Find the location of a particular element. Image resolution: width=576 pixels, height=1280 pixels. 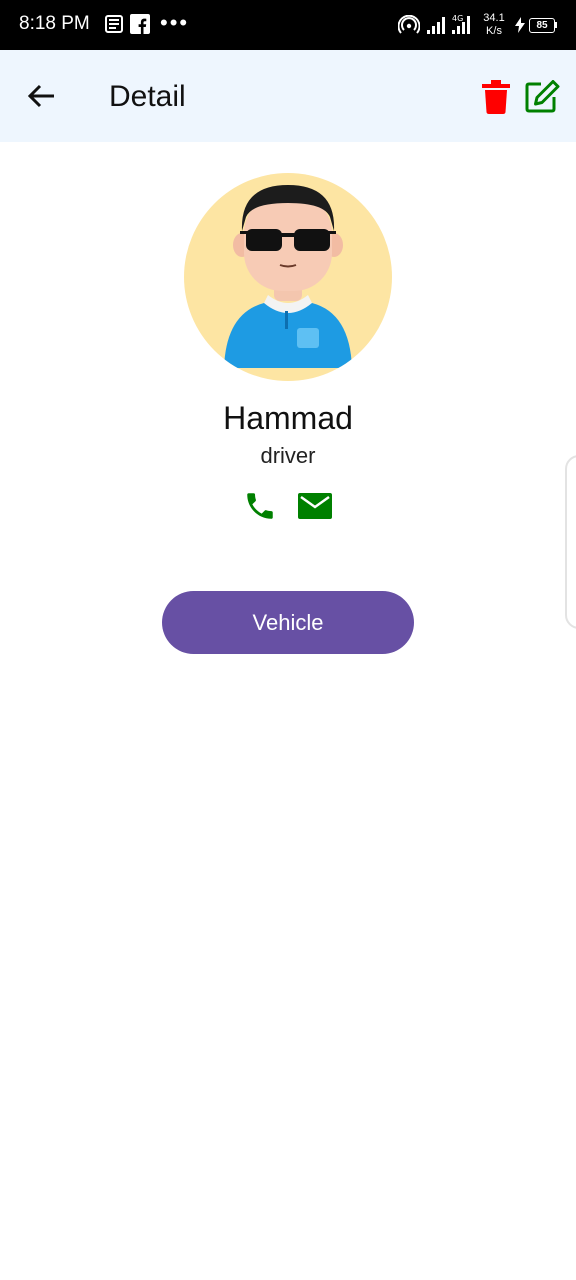

battery-icon: 85 is located at coordinates (542, 25).